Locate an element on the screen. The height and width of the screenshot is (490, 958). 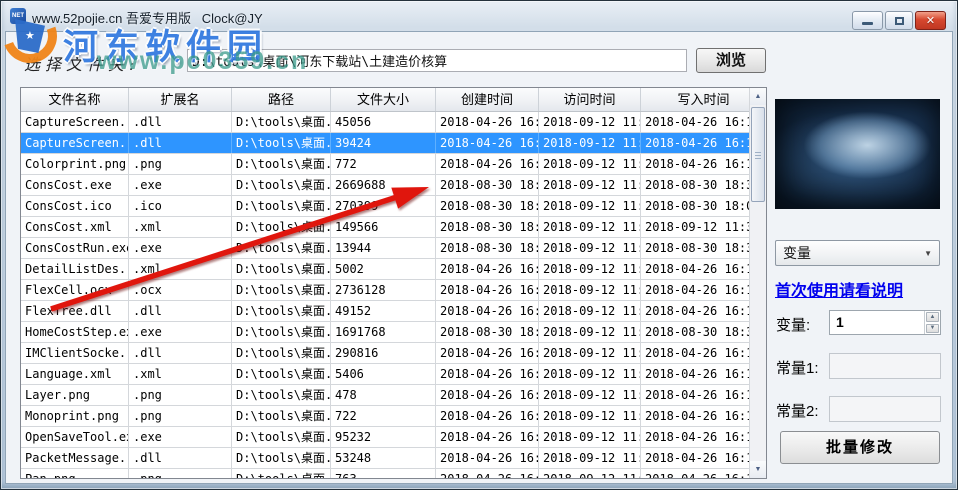
mode-dropdown: 变量 ▼ is located at coordinates (857, 253).